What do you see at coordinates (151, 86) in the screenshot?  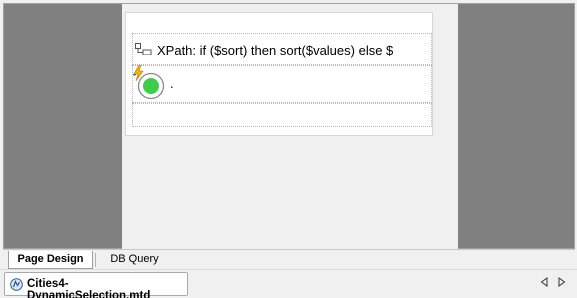 I see `radio-button-icon` at bounding box center [151, 86].